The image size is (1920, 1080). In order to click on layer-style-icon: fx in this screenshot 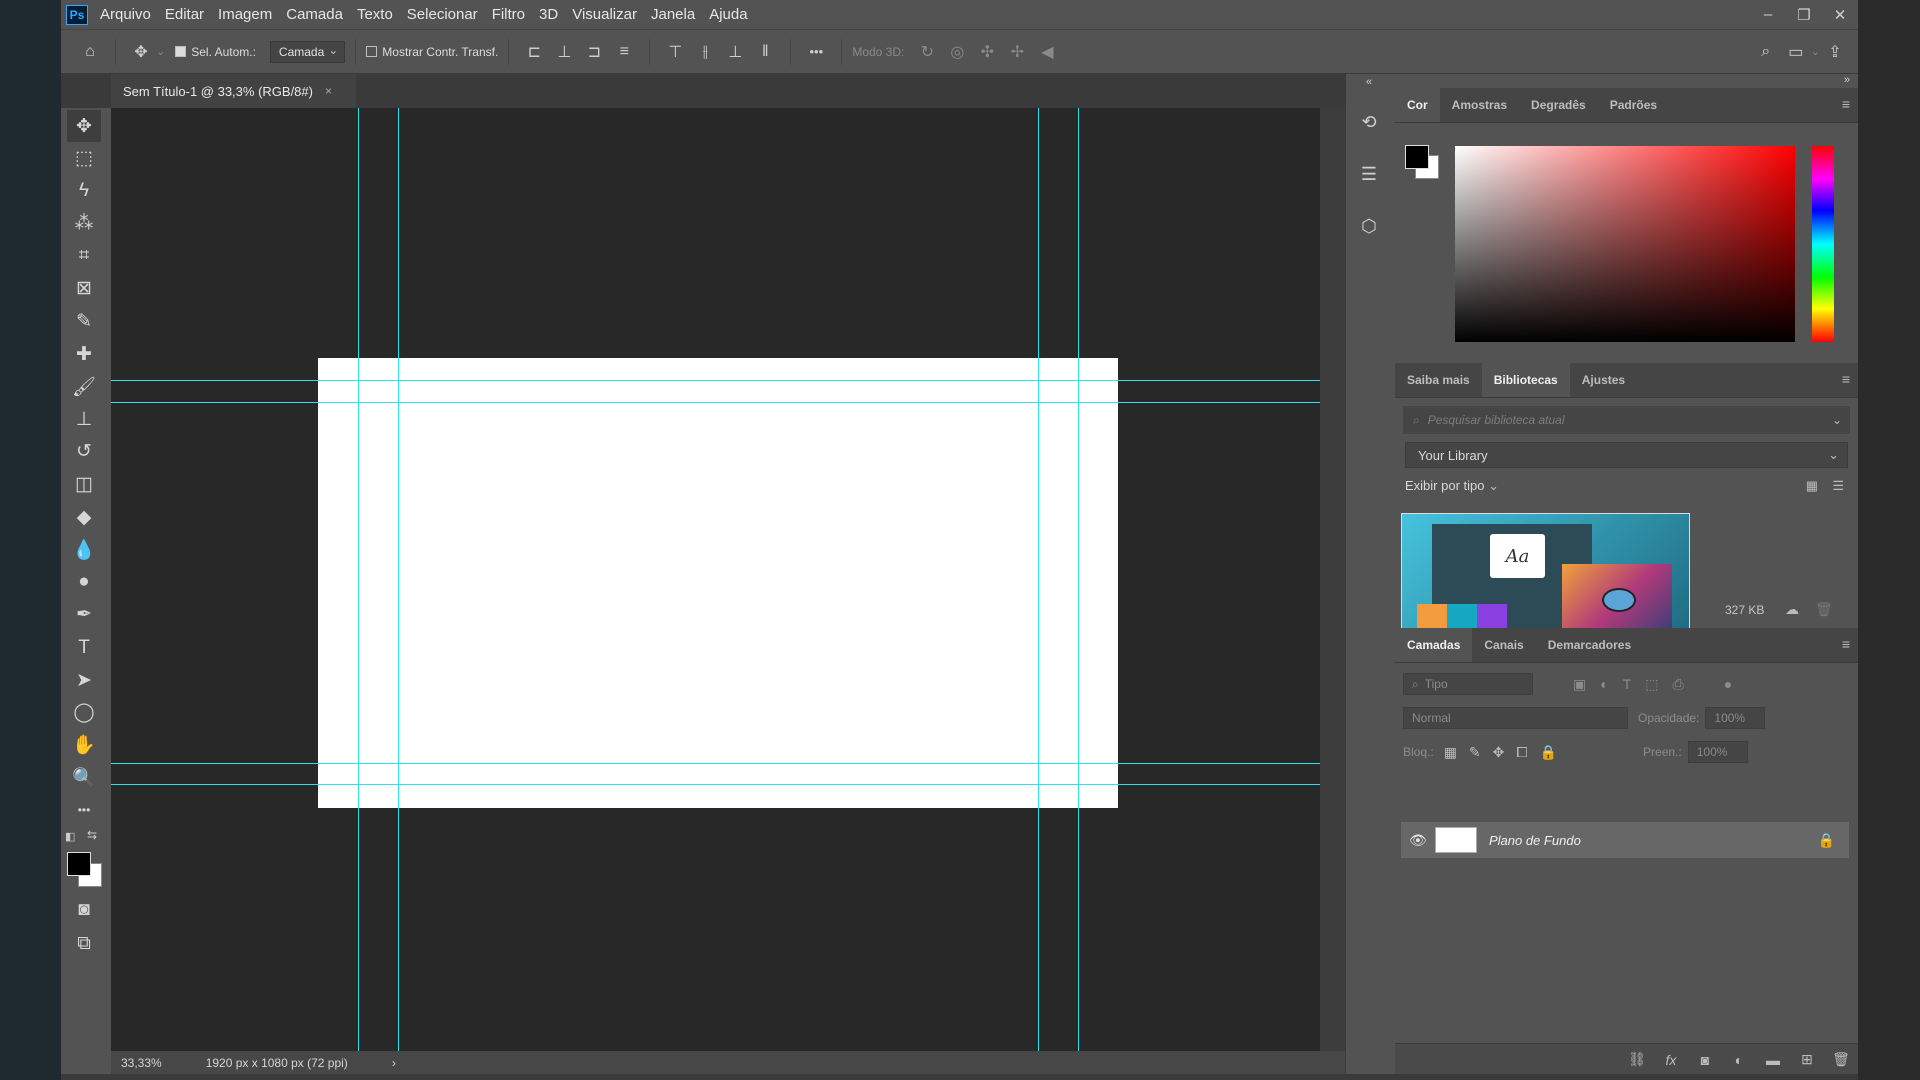, I will do `click(1671, 1060)`.